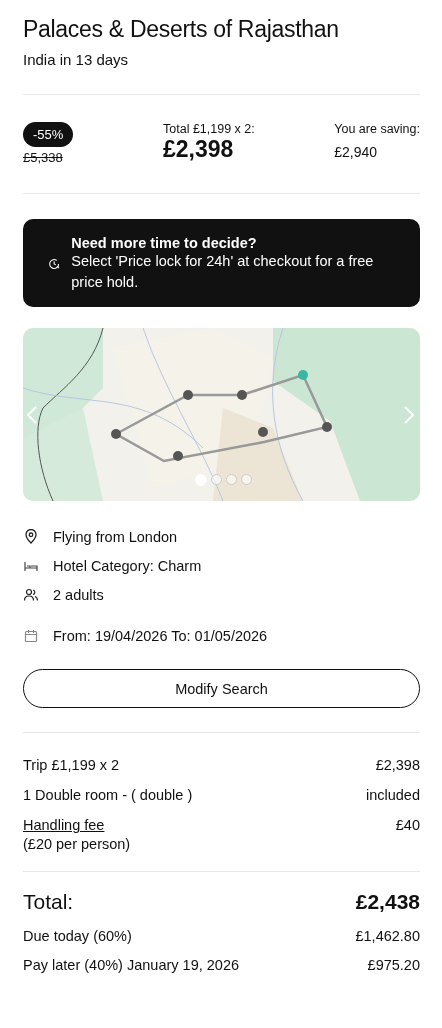 The image size is (442, 1028). Describe the element at coordinates (131, 965) in the screenshot. I see `payment-label: Pay later (40%) January 19, 2026` at that location.